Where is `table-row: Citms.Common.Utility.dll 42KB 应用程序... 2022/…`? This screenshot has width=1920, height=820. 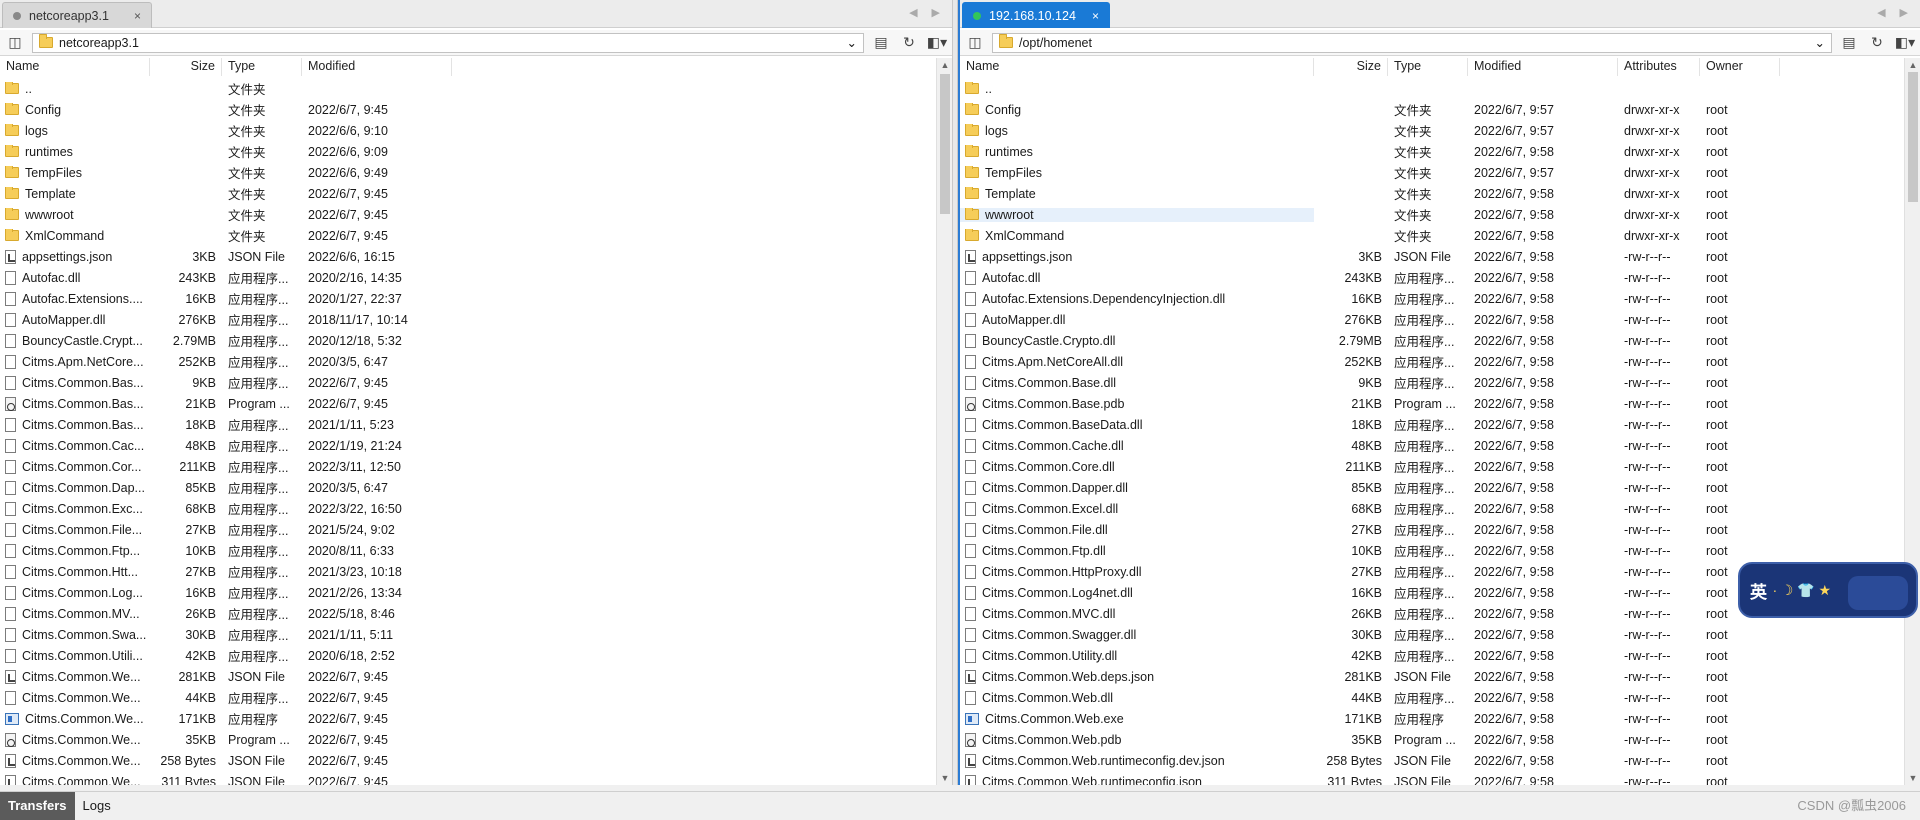
table-row: Citms.Common.Utility.dll 42KB 应用程序... 2022/… is located at coordinates (1440, 655).